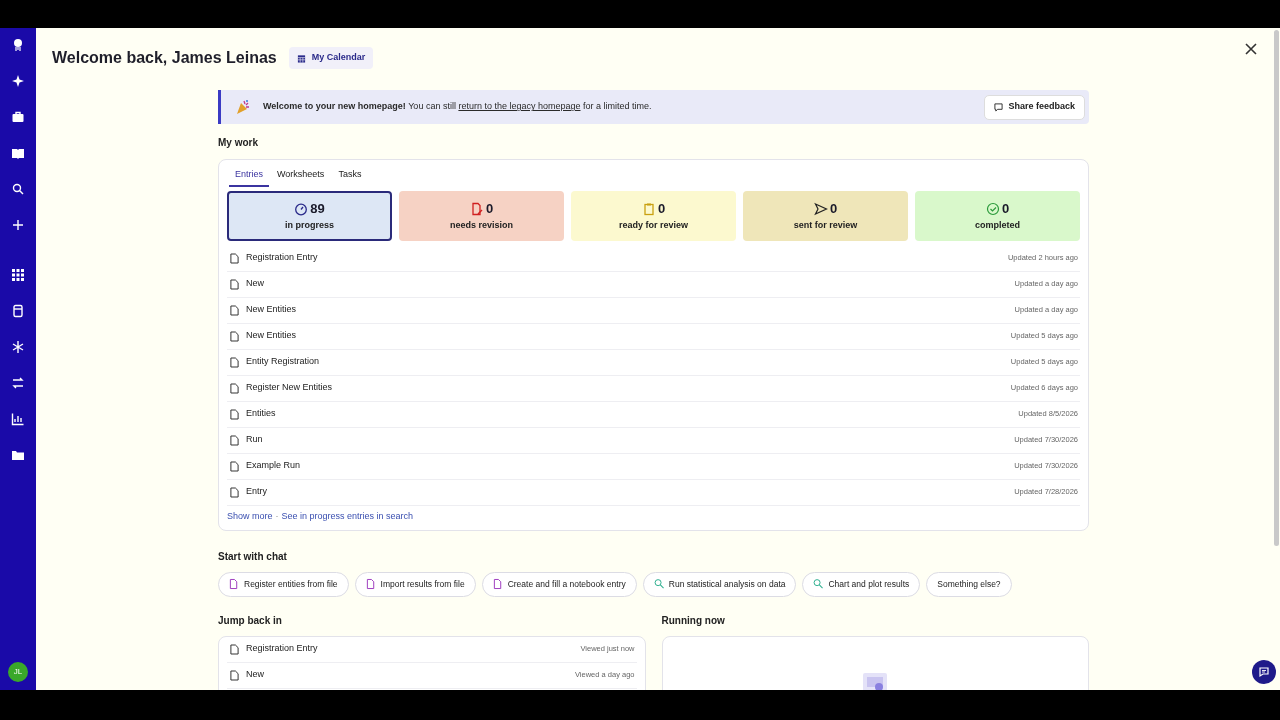  What do you see at coordinates (317, 209) in the screenshot?
I see `status-count: 89` at bounding box center [317, 209].